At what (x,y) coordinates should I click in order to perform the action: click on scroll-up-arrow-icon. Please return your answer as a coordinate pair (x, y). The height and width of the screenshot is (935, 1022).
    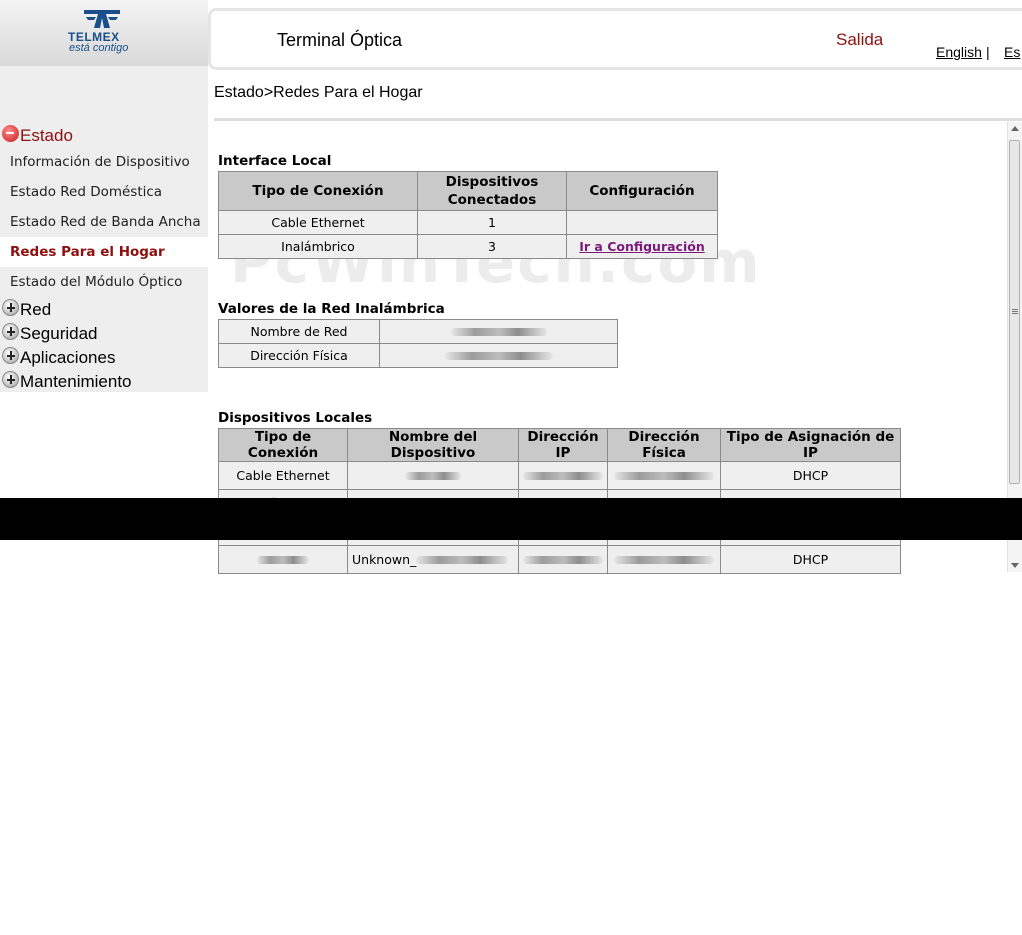
    Looking at the image, I should click on (1015, 128).